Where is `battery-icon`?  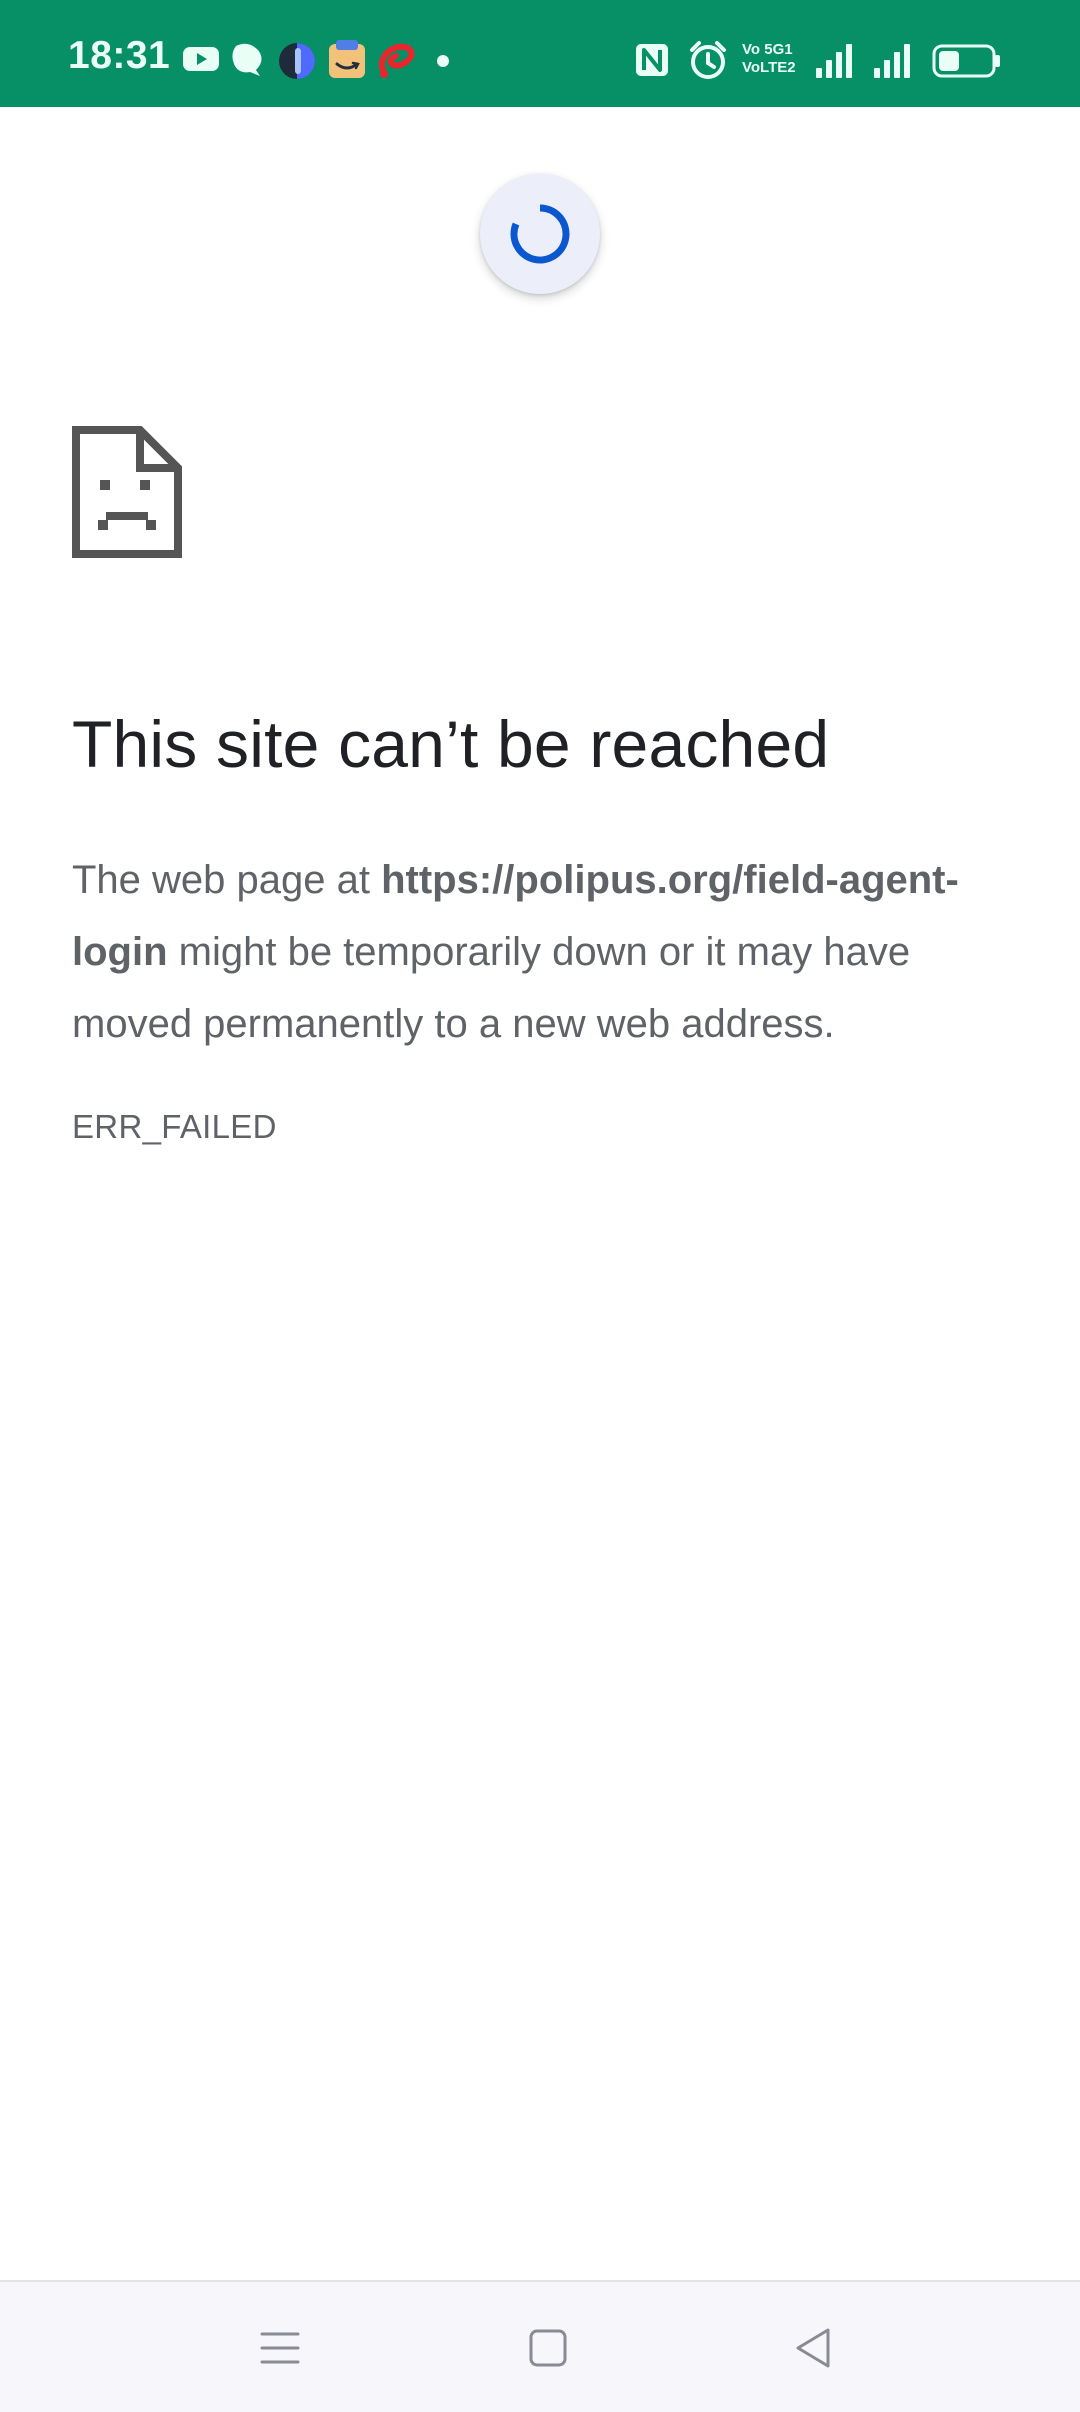 battery-icon is located at coordinates (966, 61).